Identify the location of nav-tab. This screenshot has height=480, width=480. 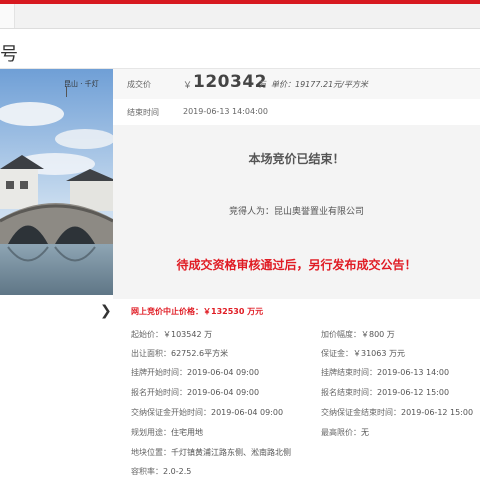
(7, 16).